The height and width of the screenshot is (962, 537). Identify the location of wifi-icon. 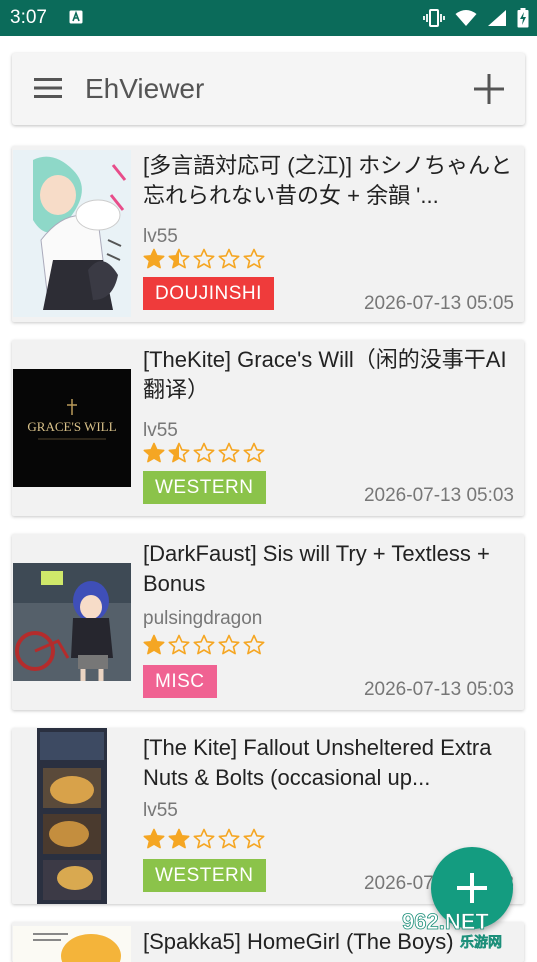
(466, 18).